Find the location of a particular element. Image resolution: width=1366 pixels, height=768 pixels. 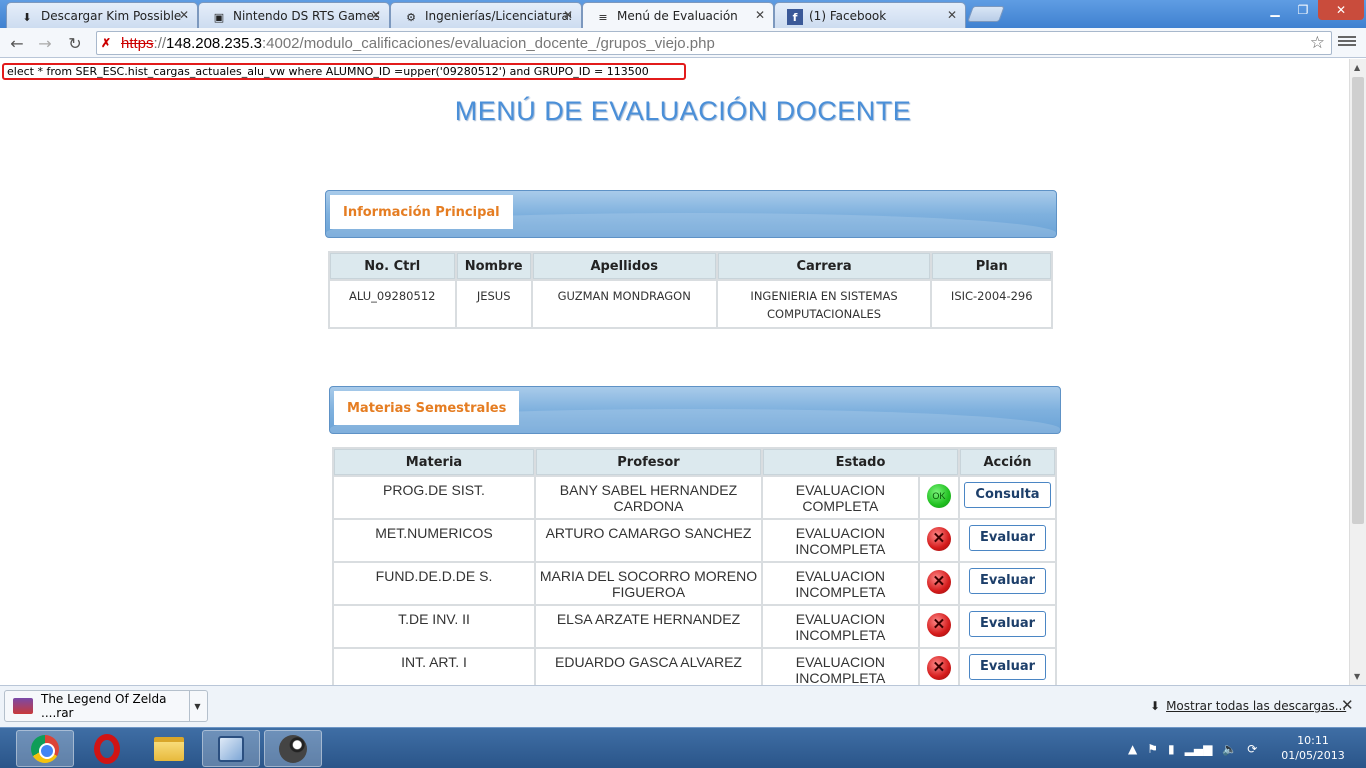

materia-cell: PROG.DE SIST. is located at coordinates (434, 497).